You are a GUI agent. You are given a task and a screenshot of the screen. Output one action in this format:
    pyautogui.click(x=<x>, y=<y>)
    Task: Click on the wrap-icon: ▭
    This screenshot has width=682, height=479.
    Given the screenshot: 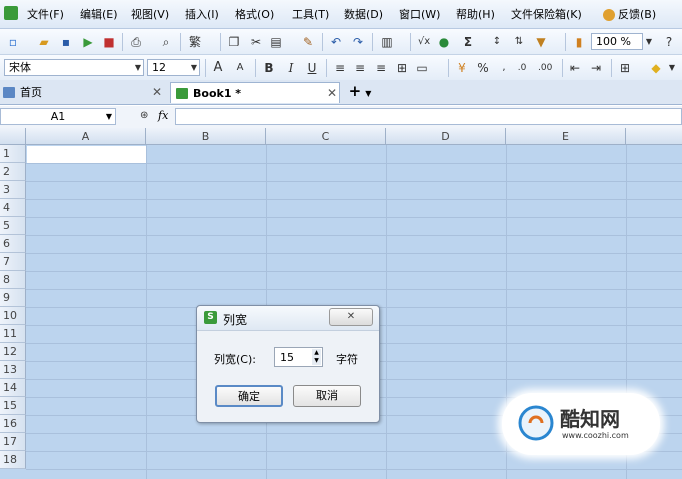 What is the action you would take?
    pyautogui.click(x=422, y=68)
    